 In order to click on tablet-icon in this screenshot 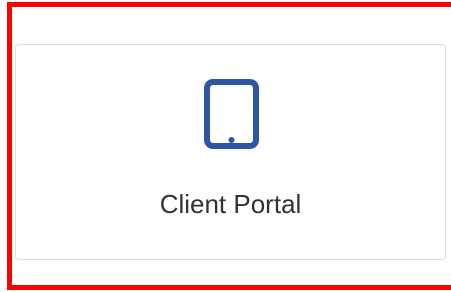, I will do `click(231, 114)`.